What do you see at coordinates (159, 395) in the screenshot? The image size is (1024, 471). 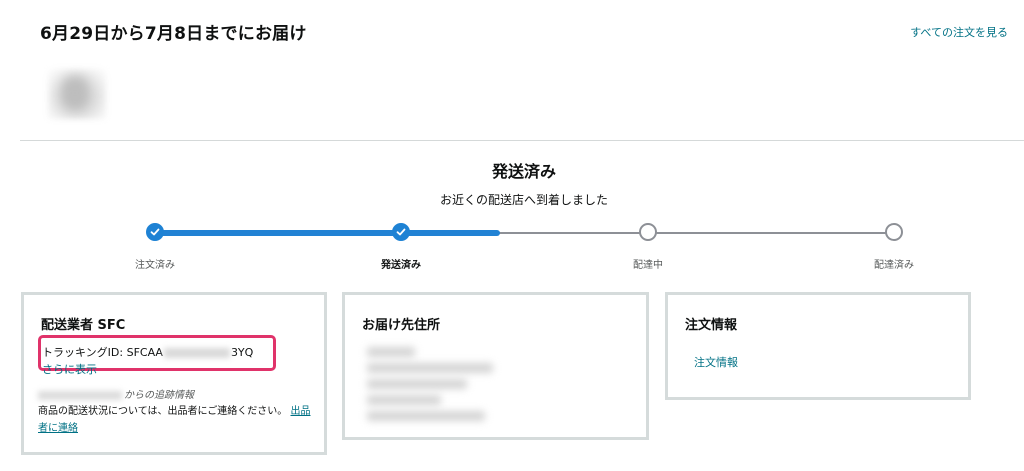 I see `tracking-info-label: からの追跡情報` at bounding box center [159, 395].